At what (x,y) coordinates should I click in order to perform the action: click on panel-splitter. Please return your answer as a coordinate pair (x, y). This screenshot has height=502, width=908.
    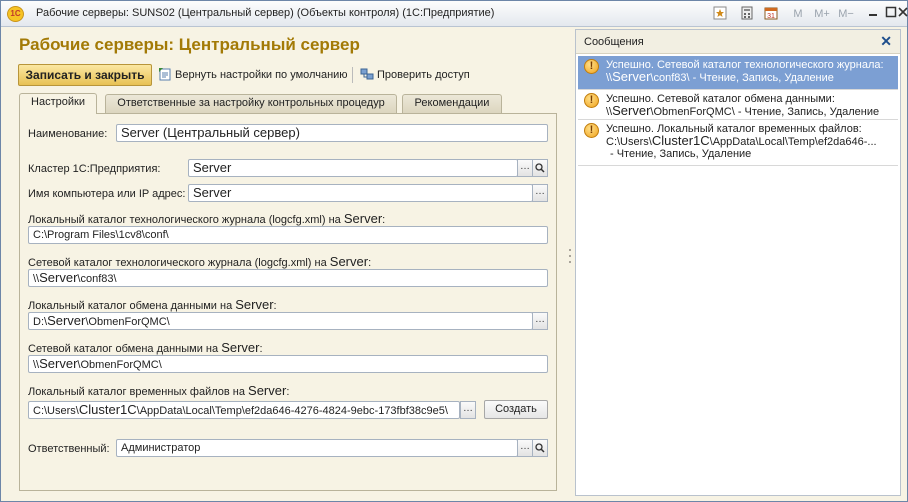
    Looking at the image, I should click on (570, 262).